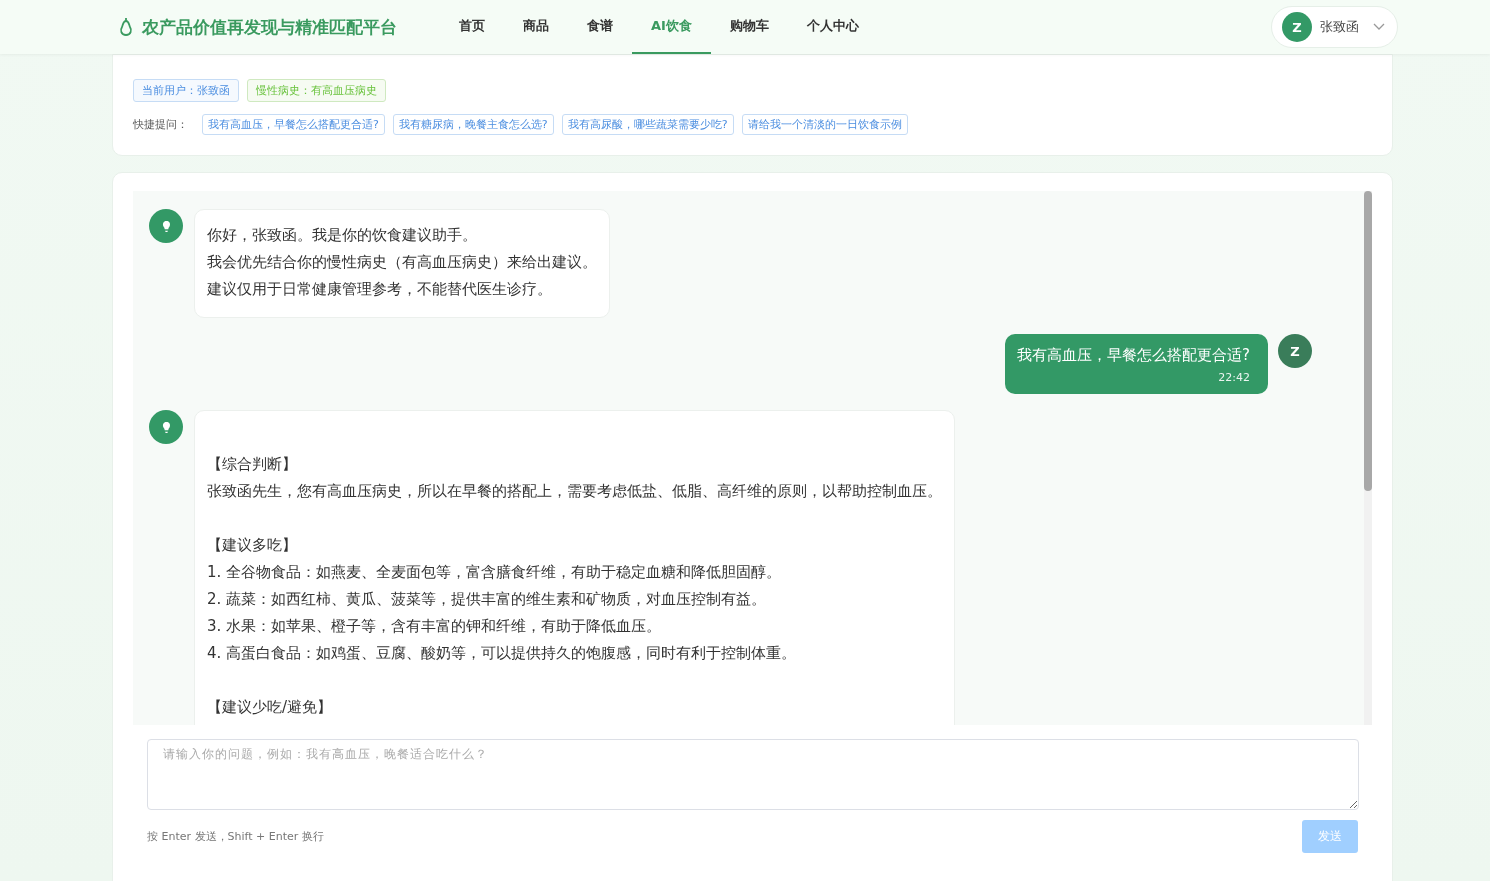 The height and width of the screenshot is (881, 1490). What do you see at coordinates (1379, 27) in the screenshot?
I see `chevron-down-icon` at bounding box center [1379, 27].